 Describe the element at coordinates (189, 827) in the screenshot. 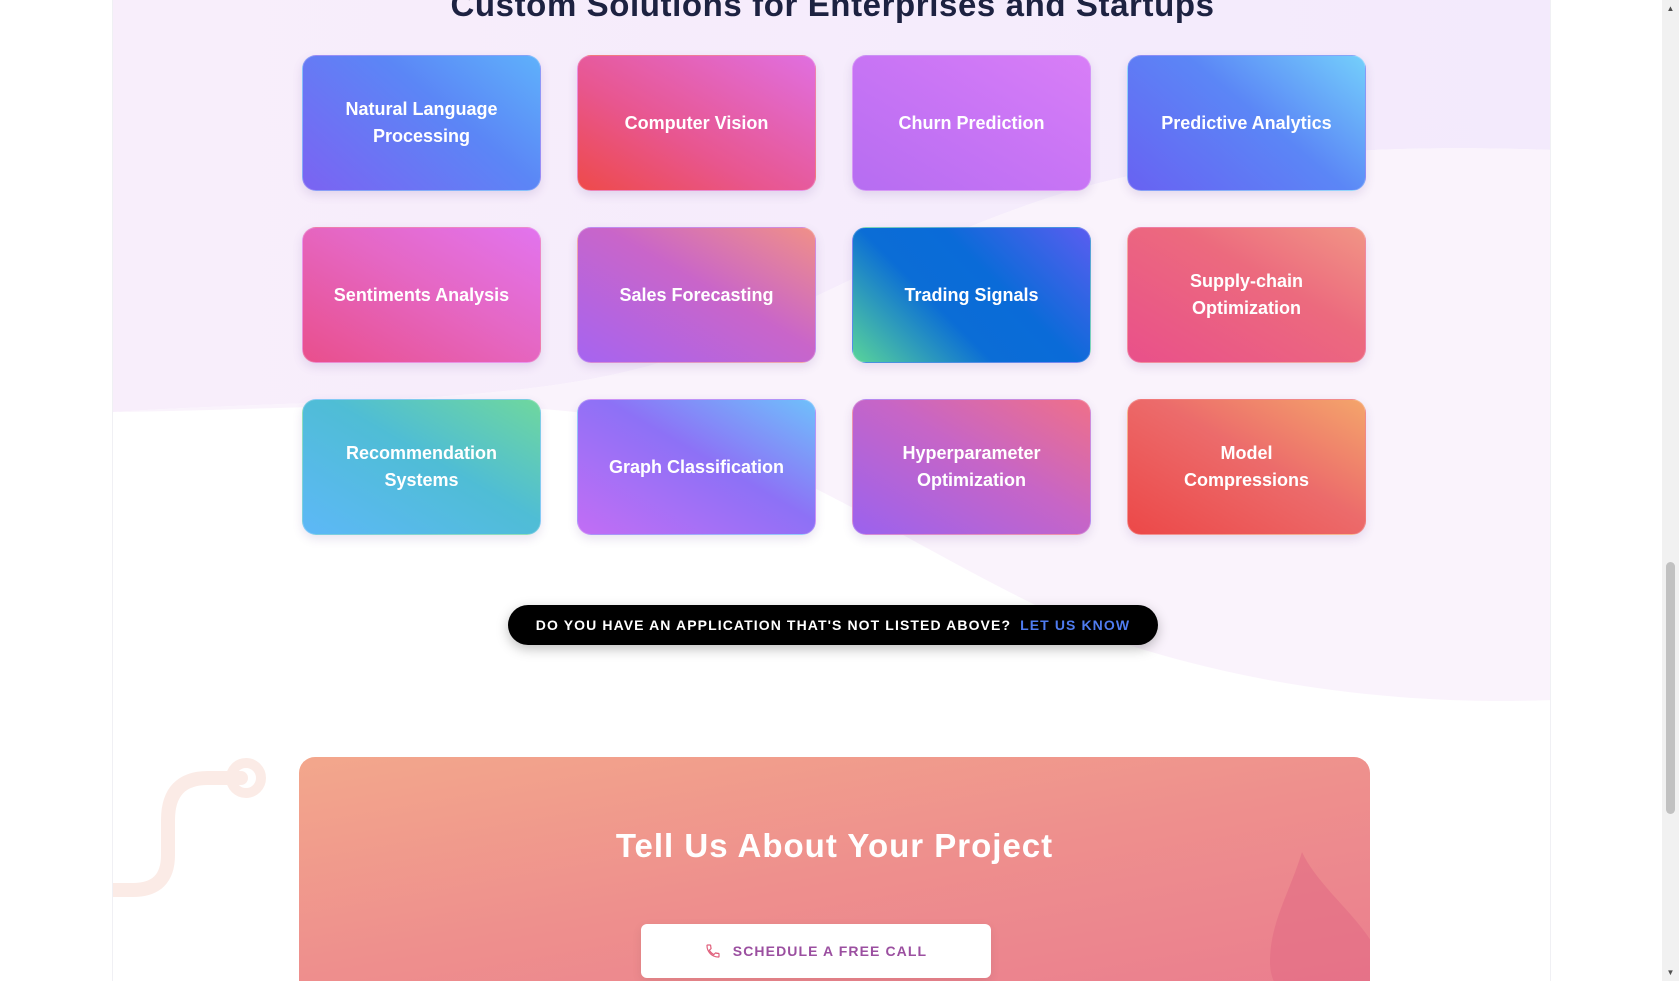

I see `decorative-pipe` at that location.